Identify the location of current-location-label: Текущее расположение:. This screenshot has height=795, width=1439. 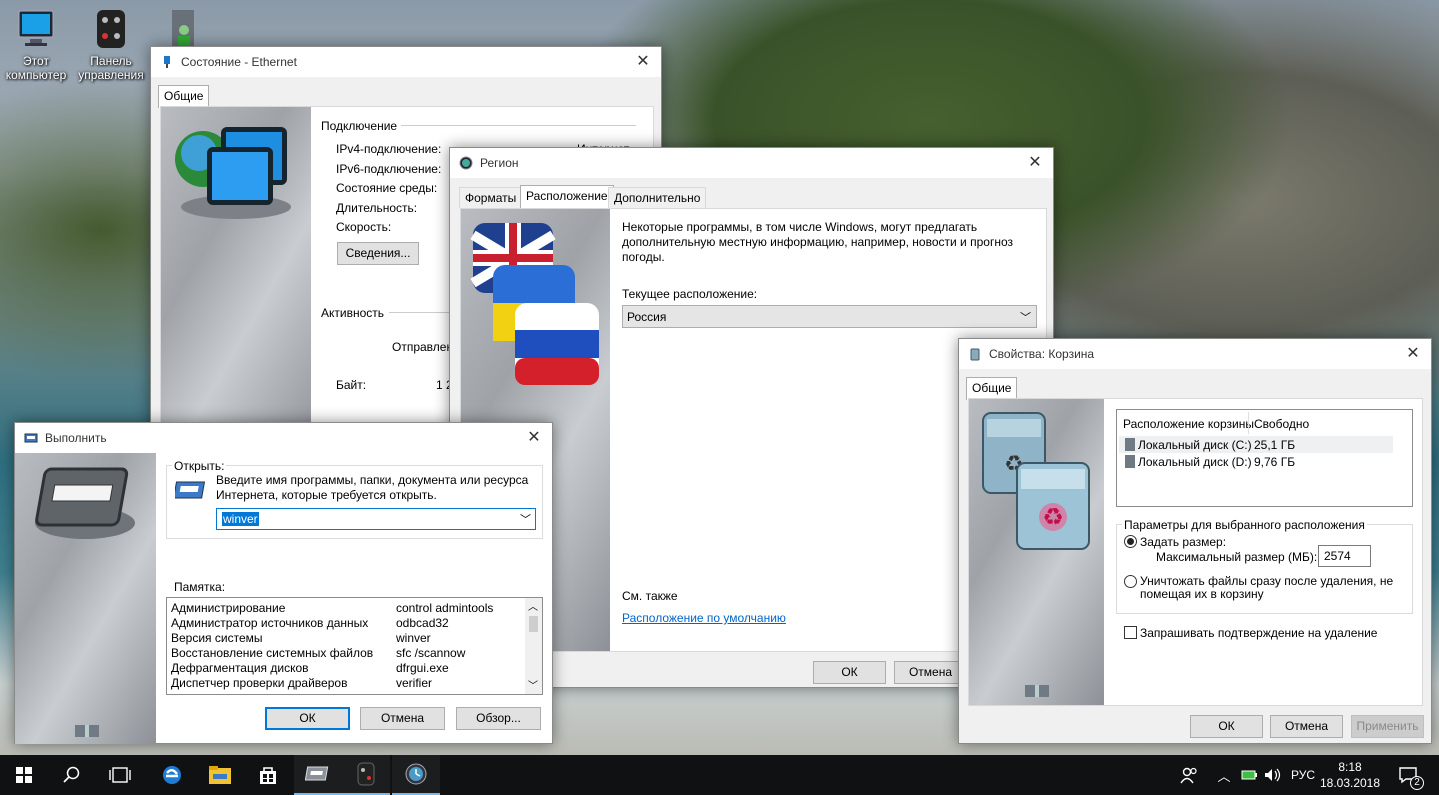
(690, 294).